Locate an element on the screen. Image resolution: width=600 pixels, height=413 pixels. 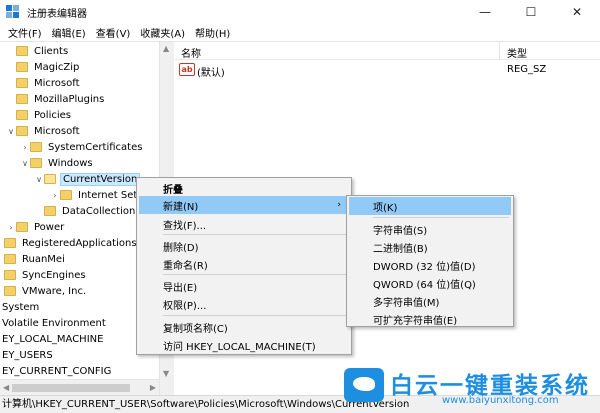
context_menu-item-label: 访问 HKEY_LOCAL_MACHINE(T) is located at coordinates (239, 347).